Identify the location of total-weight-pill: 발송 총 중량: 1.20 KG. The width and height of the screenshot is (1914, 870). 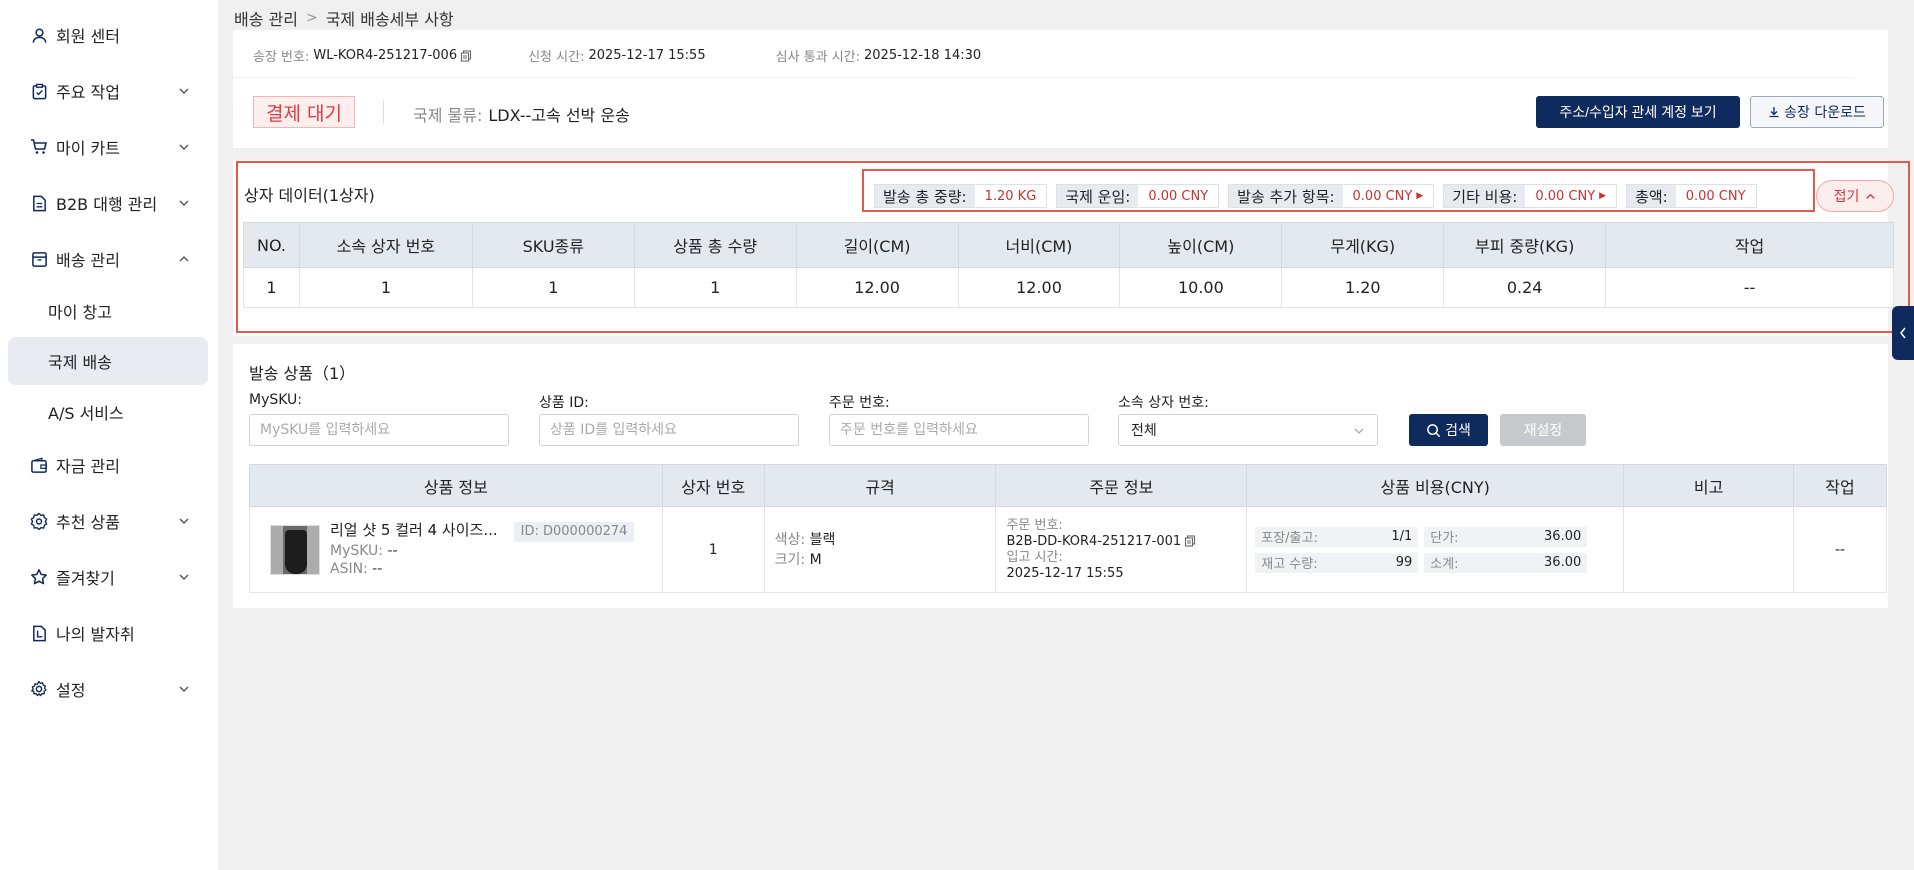
(961, 196).